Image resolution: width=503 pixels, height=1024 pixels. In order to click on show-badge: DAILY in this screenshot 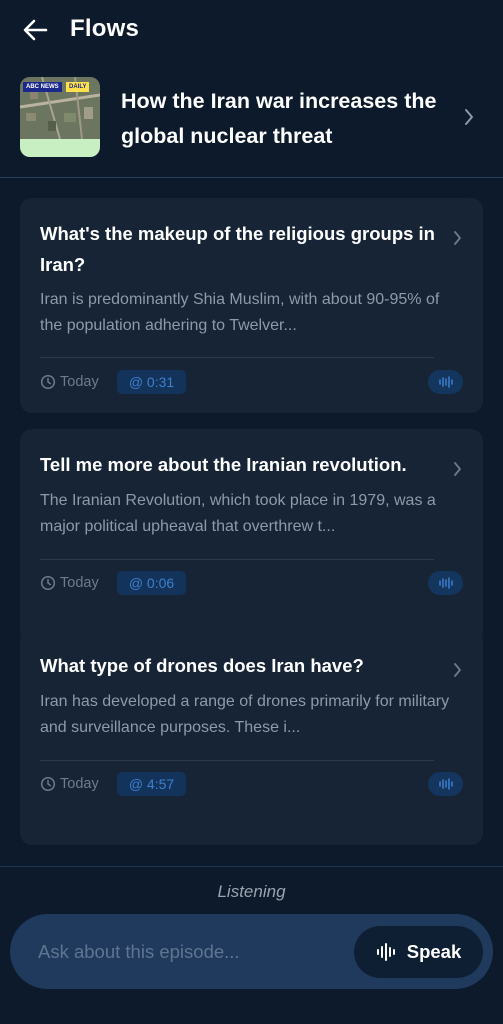, I will do `click(78, 87)`.